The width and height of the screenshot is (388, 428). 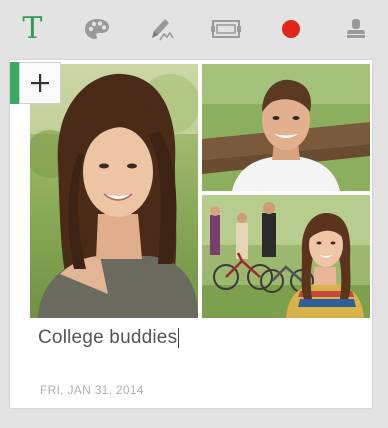 I want to click on text-icon: T, so click(x=32, y=28).